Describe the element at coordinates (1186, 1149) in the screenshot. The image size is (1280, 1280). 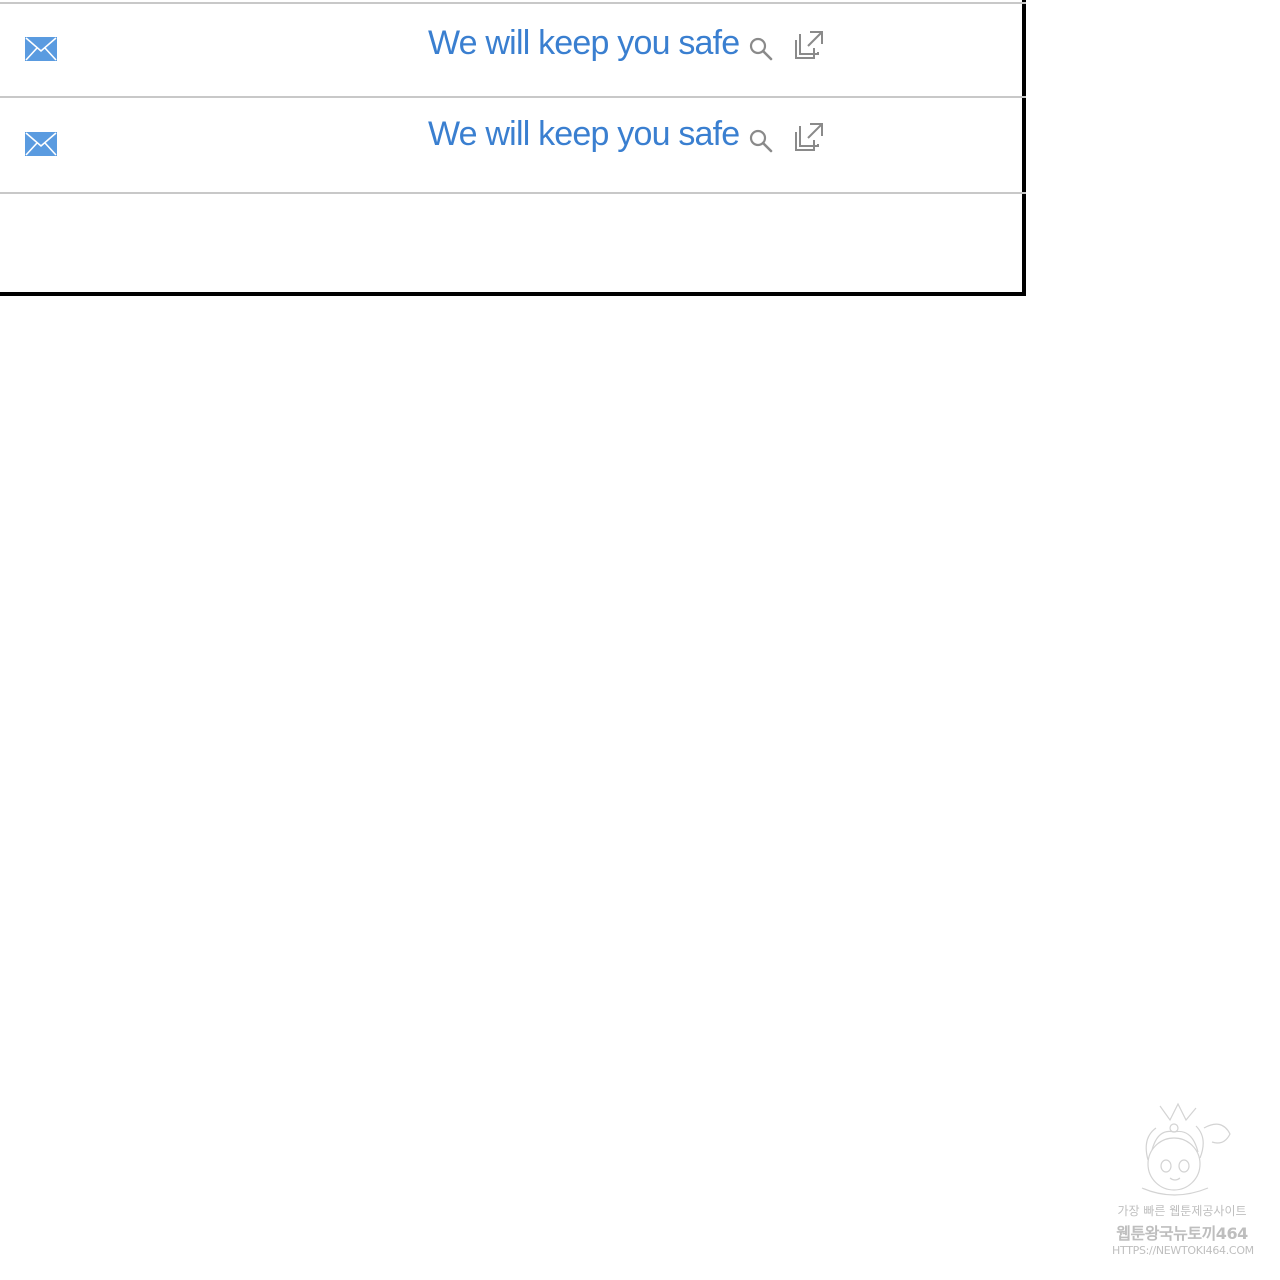
I see `watermark-mascot-icon` at that location.